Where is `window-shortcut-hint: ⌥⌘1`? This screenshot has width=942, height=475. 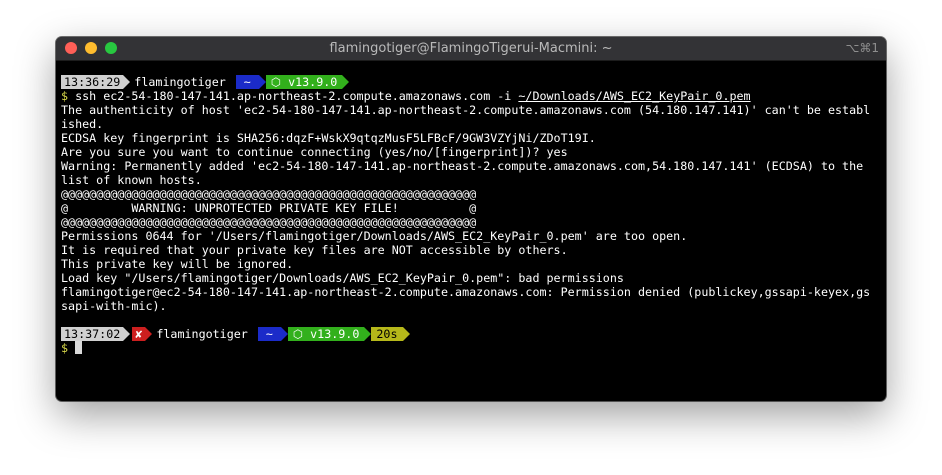
window-shortcut-hint: ⌥⌘1 is located at coordinates (862, 48).